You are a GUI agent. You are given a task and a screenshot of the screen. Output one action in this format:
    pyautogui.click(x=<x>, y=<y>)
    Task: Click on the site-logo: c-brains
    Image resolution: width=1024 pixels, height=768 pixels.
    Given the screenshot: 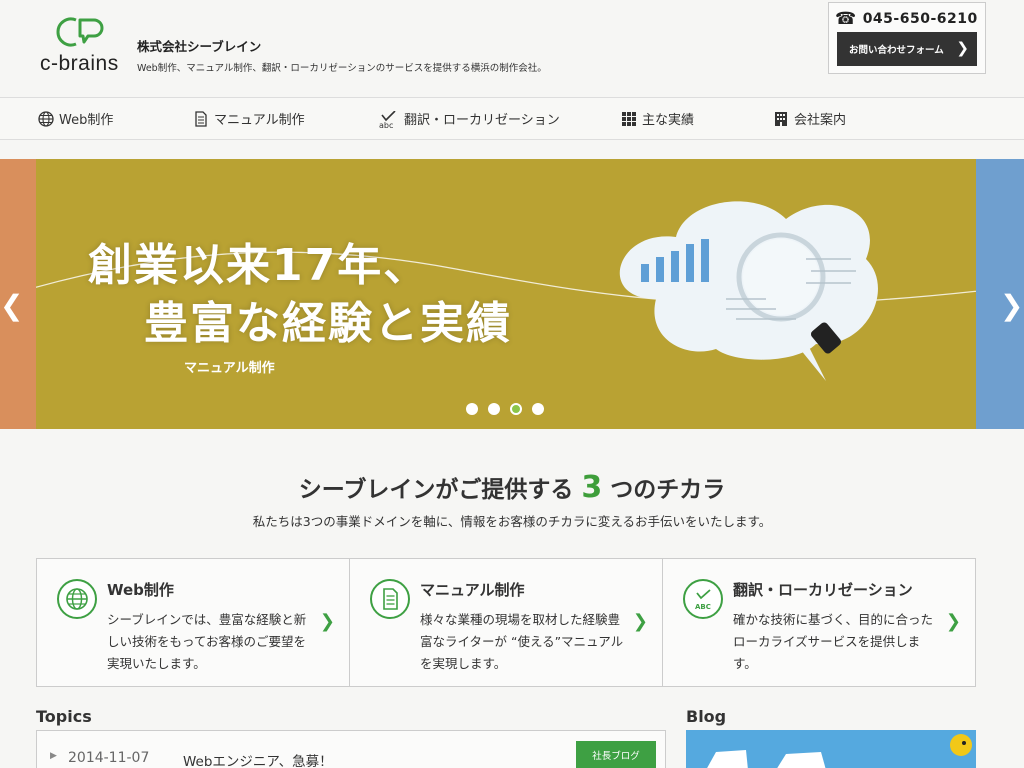 What is the action you would take?
    pyautogui.click(x=83, y=45)
    